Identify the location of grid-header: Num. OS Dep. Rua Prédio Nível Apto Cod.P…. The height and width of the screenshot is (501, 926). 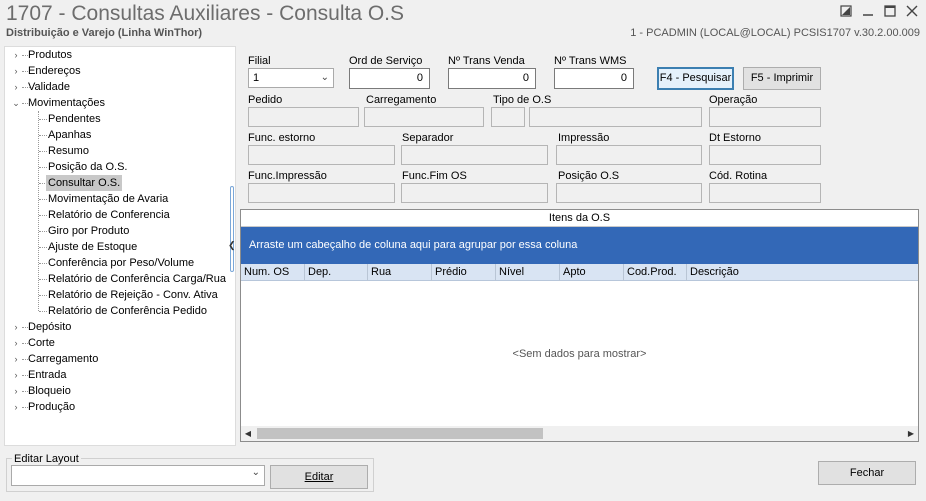
(579, 272).